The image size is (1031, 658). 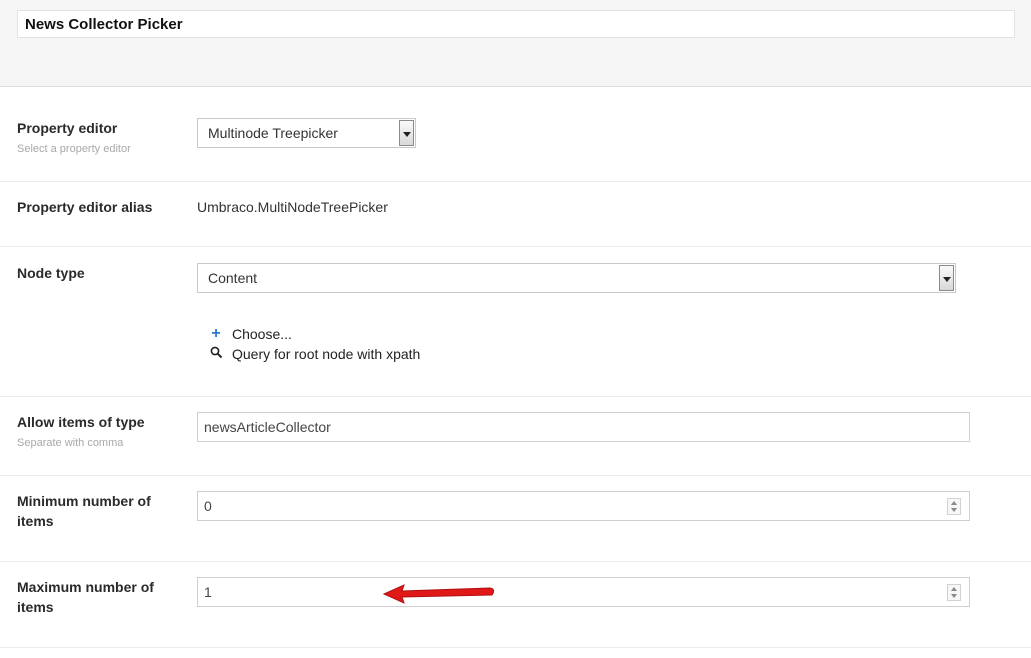 What do you see at coordinates (85, 207) in the screenshot?
I see `property-editor-alias-label: Property editor alias` at bounding box center [85, 207].